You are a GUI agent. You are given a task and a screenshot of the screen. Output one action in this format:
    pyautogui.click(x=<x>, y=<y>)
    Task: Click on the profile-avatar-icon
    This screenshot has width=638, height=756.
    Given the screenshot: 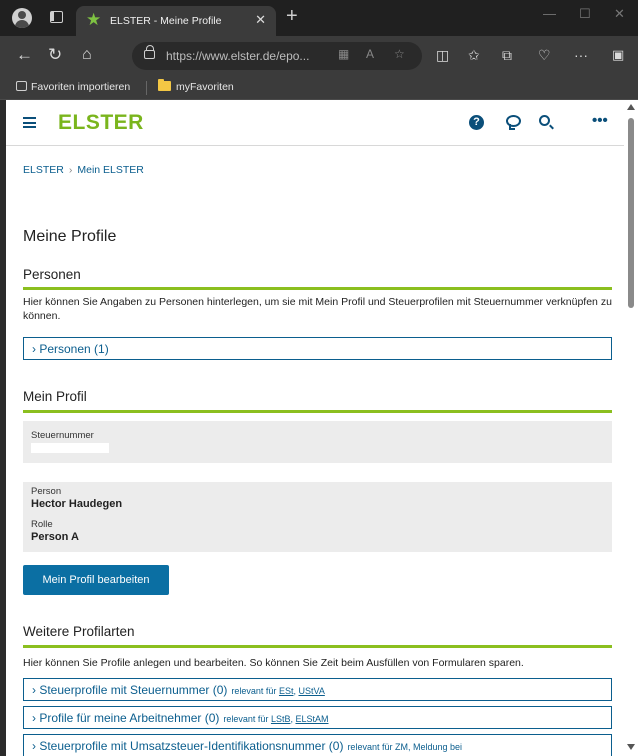 What is the action you would take?
    pyautogui.click(x=22, y=18)
    